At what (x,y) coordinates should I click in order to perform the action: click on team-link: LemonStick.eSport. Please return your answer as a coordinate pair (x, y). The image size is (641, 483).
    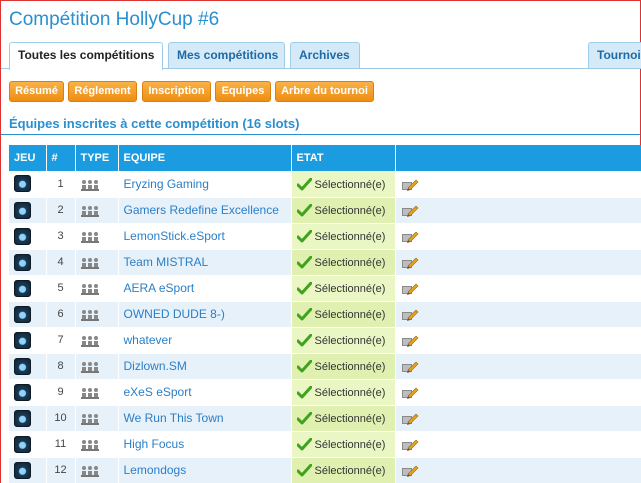
    Looking at the image, I should click on (174, 236).